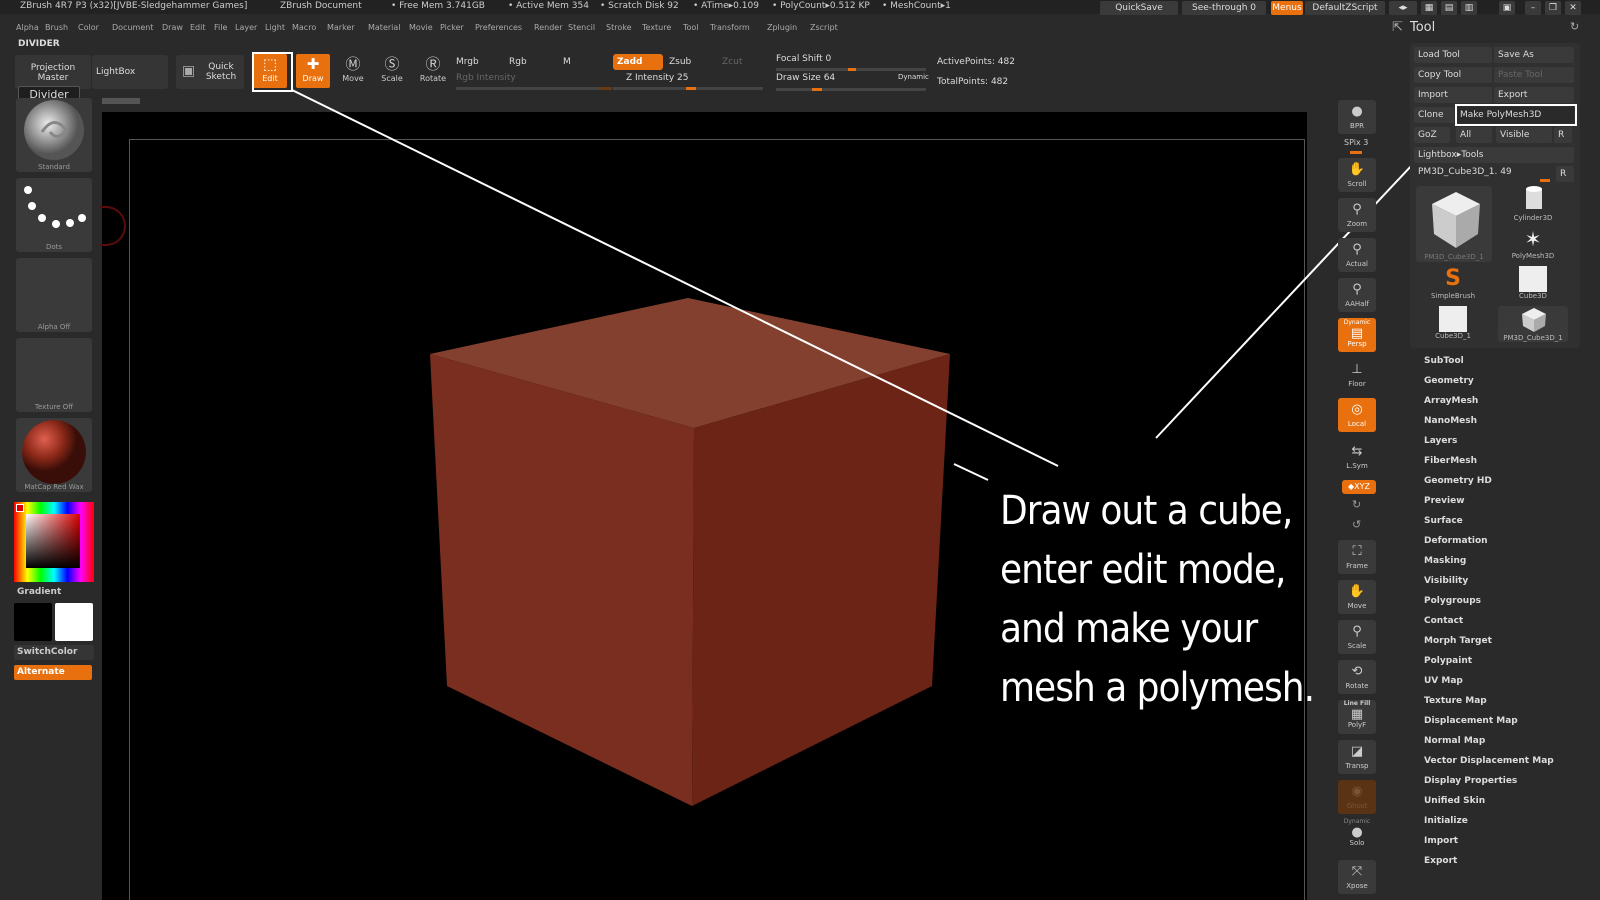  I want to click on frame-icon: ⛶, so click(1357, 551).